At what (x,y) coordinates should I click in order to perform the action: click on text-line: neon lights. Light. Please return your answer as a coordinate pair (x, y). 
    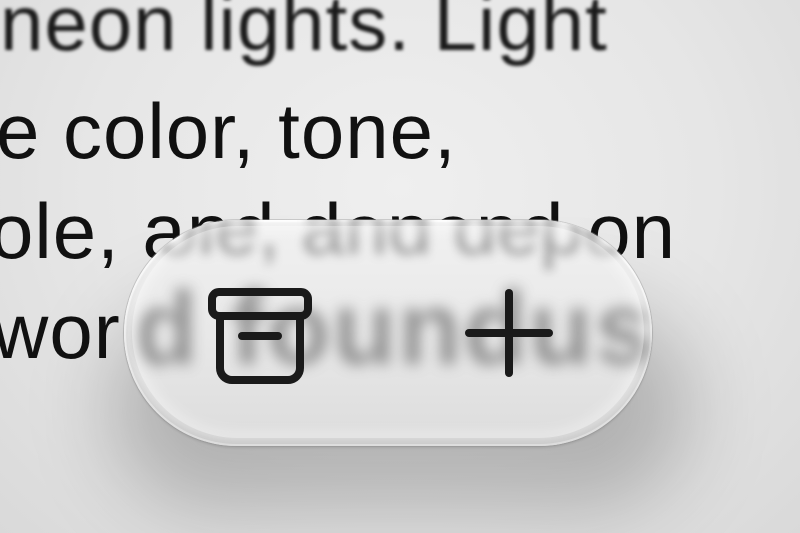
    Looking at the image, I should click on (304, 33).